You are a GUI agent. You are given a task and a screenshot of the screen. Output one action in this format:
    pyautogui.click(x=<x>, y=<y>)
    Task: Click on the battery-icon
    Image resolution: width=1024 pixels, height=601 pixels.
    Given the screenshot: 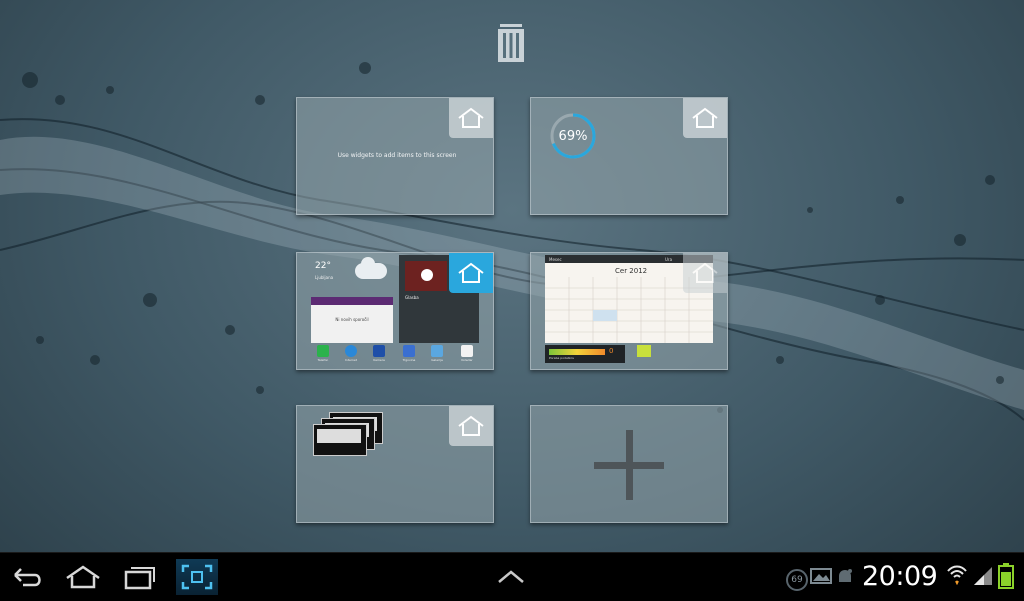 What is the action you would take?
    pyautogui.click(x=1006, y=576)
    